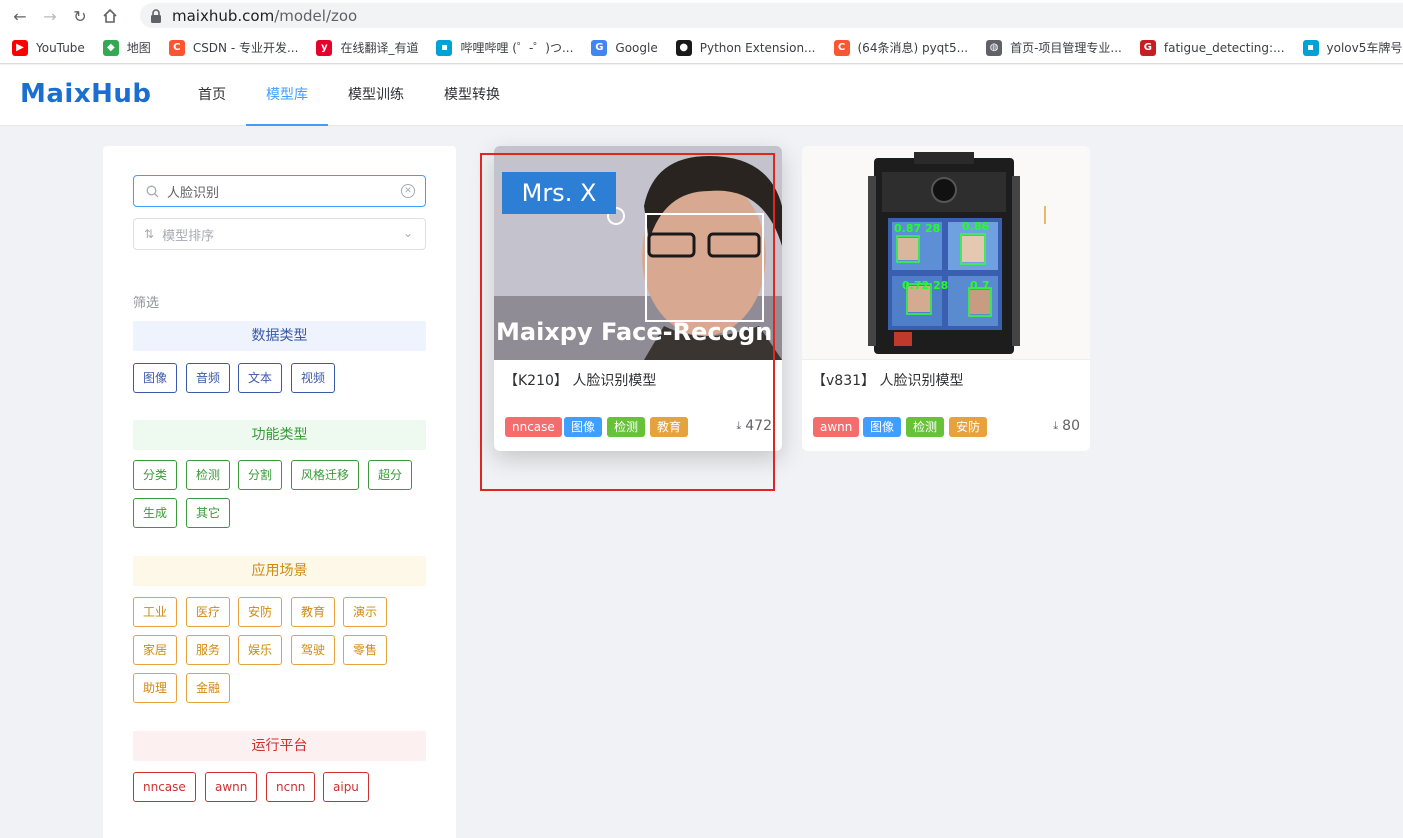  I want to click on bookmark-item: y 在线翻译_有道, so click(367, 47).